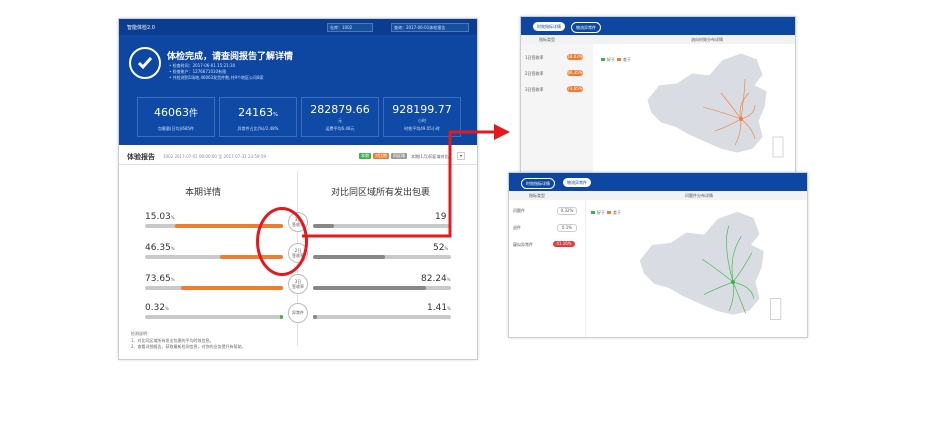 The image size is (940, 428). What do you see at coordinates (439, 308) in the screenshot?
I see `compare-value: 1.41%` at bounding box center [439, 308].